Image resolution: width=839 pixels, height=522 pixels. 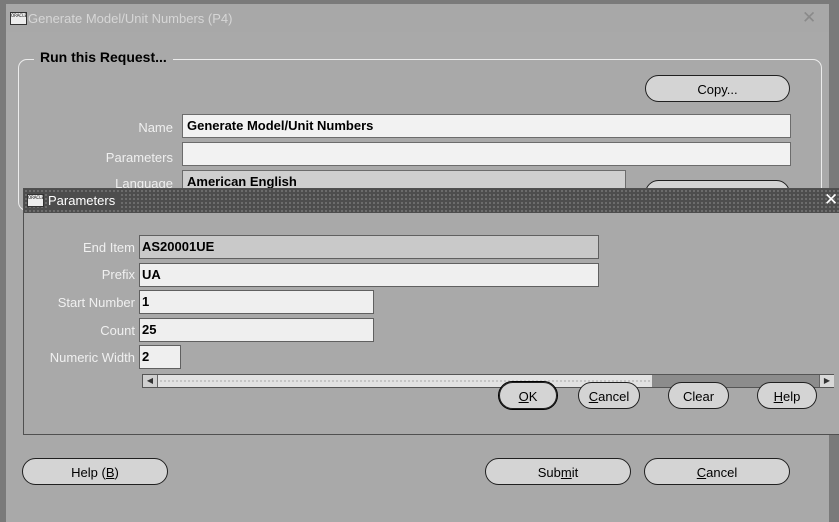 I want to click on dialog-cancel-text: ancel, so click(x=614, y=396).